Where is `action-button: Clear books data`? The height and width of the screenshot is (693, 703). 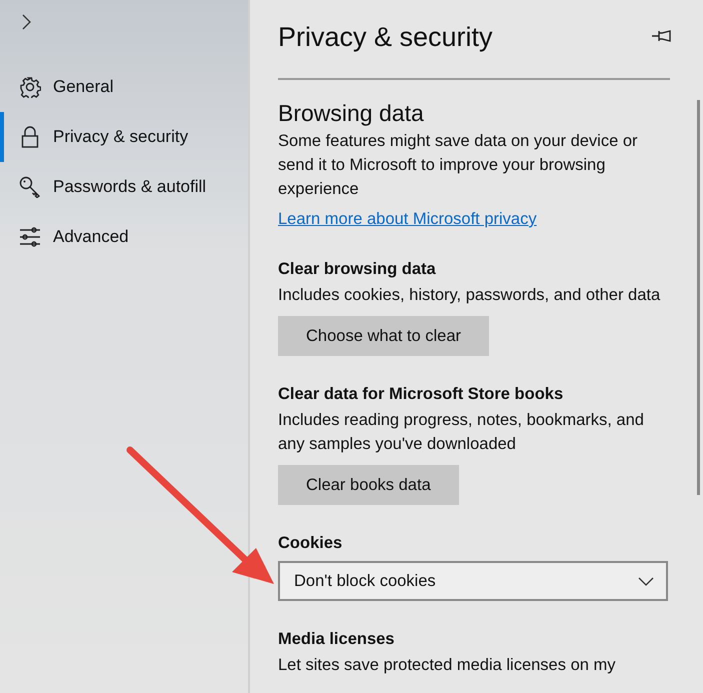 action-button: Clear books data is located at coordinates (368, 485).